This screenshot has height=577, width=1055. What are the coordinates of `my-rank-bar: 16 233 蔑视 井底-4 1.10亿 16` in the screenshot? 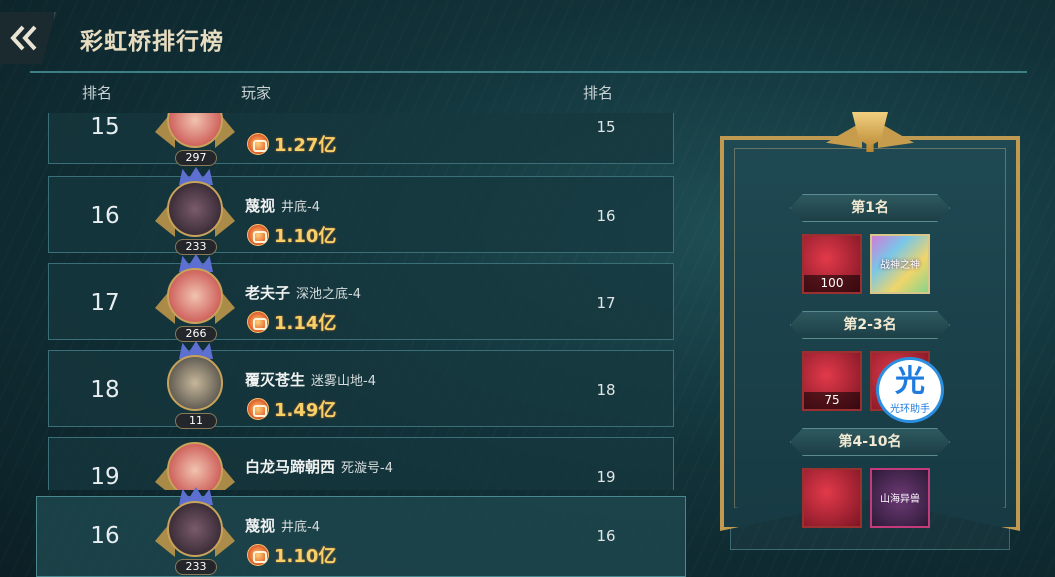 It's located at (361, 532).